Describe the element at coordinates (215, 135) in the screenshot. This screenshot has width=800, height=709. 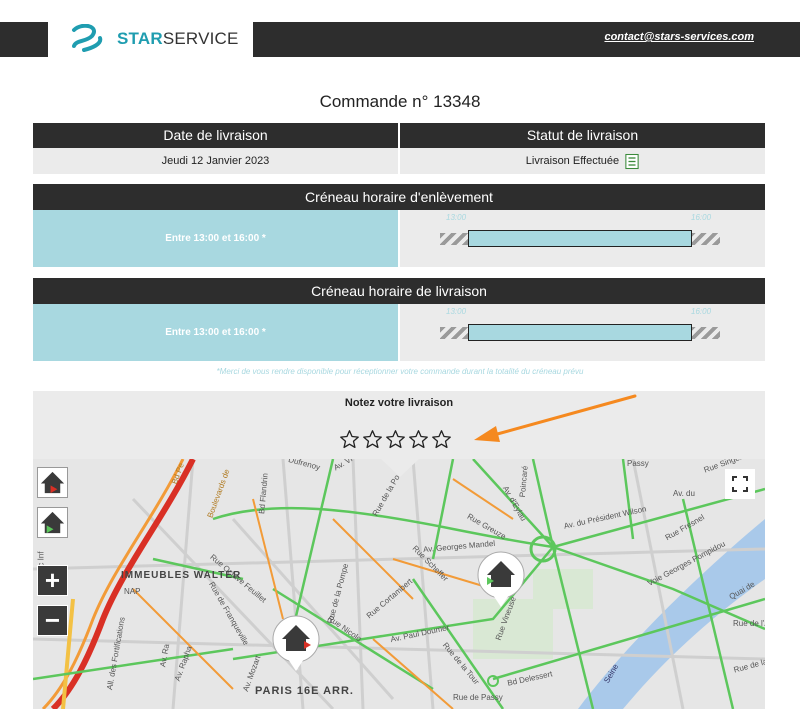
I see `date-header: Date de livraison` at that location.